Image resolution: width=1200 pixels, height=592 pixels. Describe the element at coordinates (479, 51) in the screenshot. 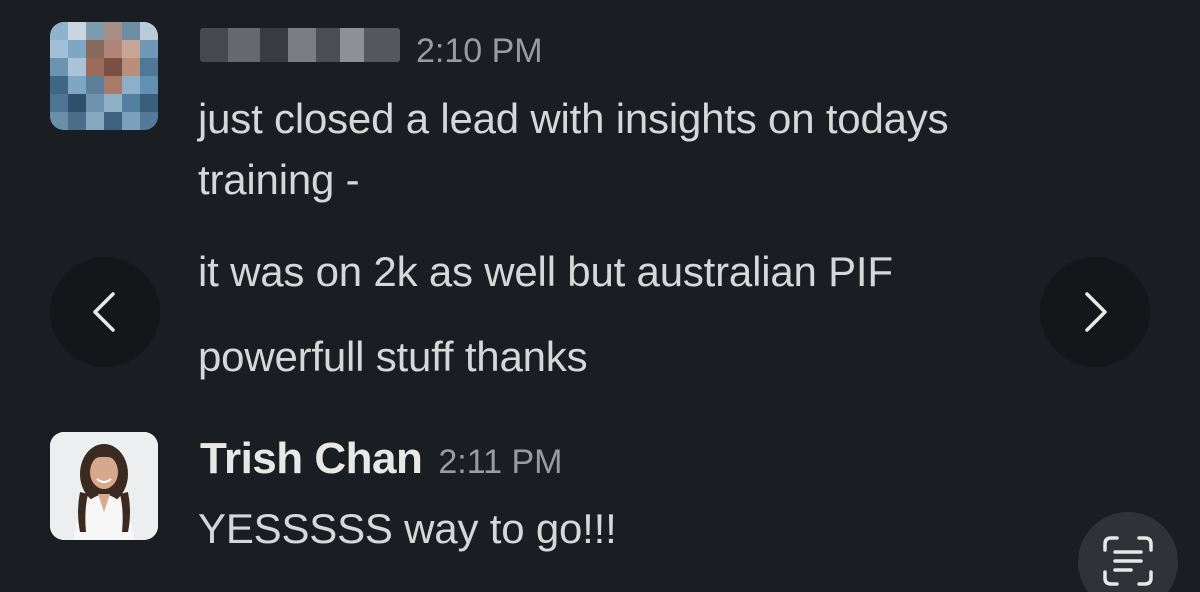

I see `timestamp: 2:10 PM` at that location.